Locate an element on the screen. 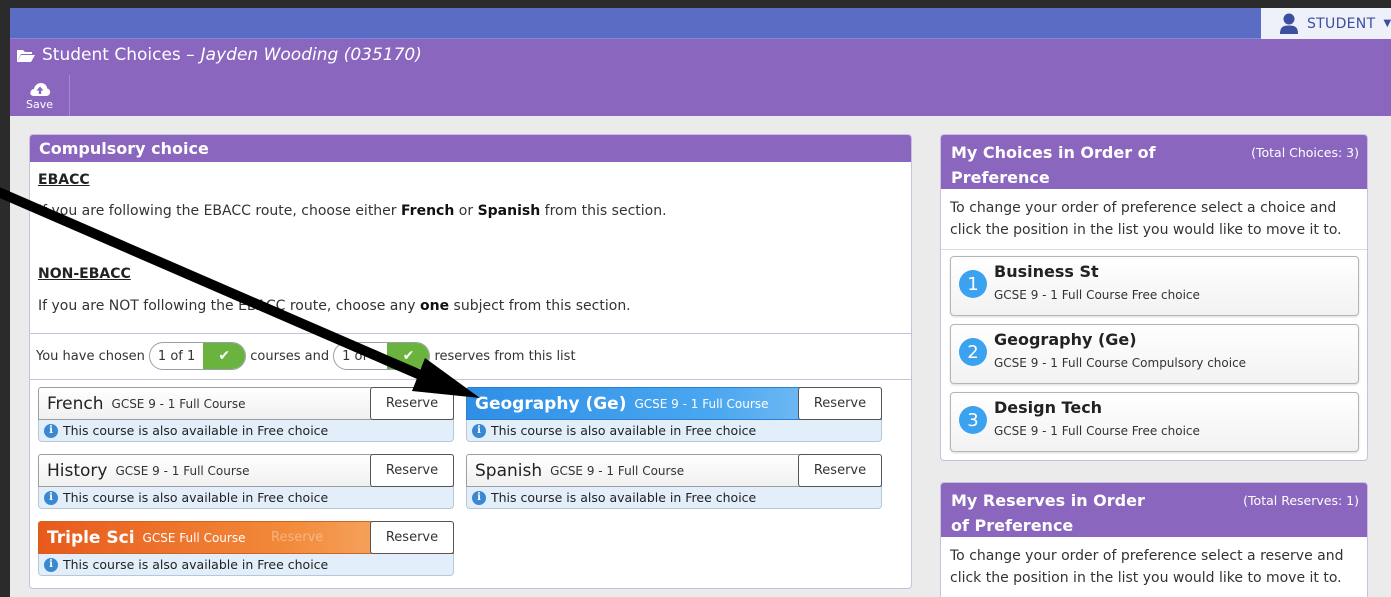 This screenshot has width=1391, height=597. position-badge: 3 is located at coordinates (973, 420).